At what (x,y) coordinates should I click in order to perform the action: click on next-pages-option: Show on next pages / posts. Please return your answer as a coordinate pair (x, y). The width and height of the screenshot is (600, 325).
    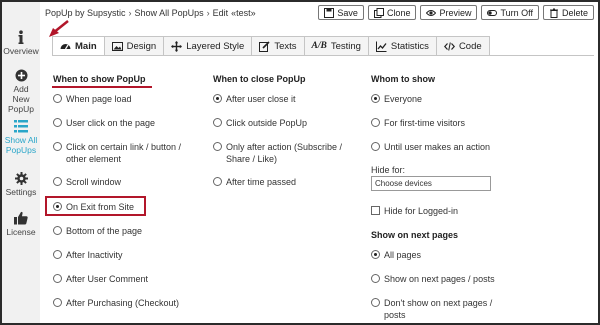
    Looking at the image, I should click on (433, 279).